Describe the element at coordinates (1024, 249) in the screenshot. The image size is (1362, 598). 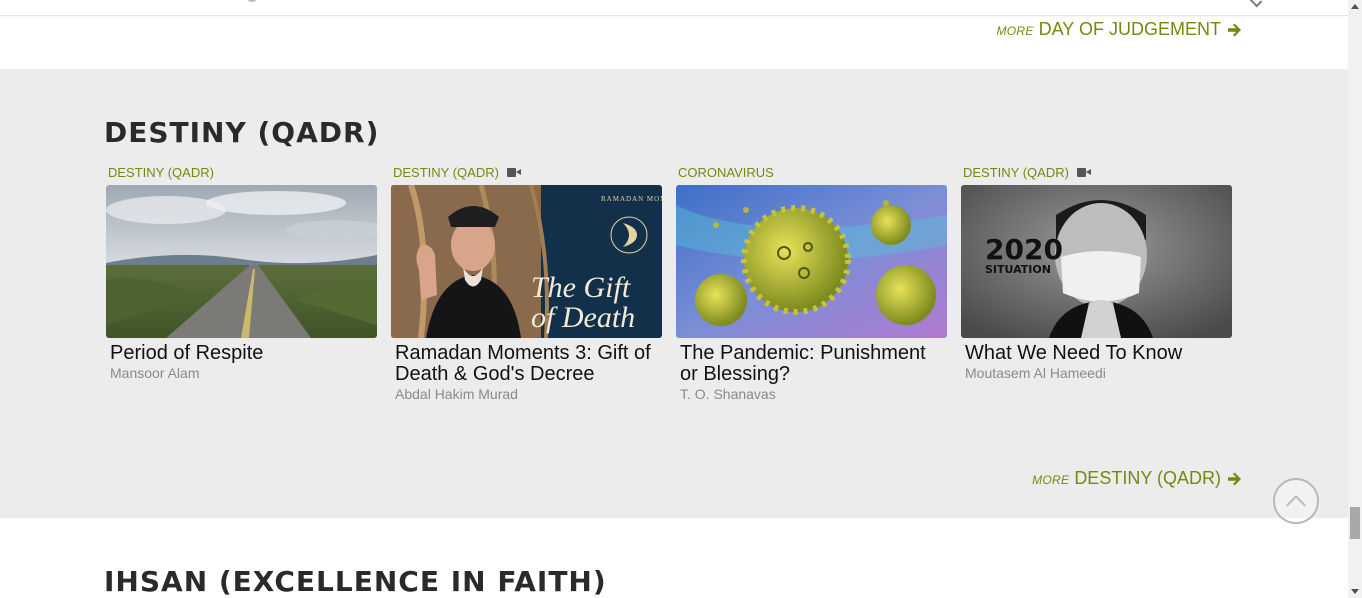
I see `overlay-line-1: 2020` at that location.